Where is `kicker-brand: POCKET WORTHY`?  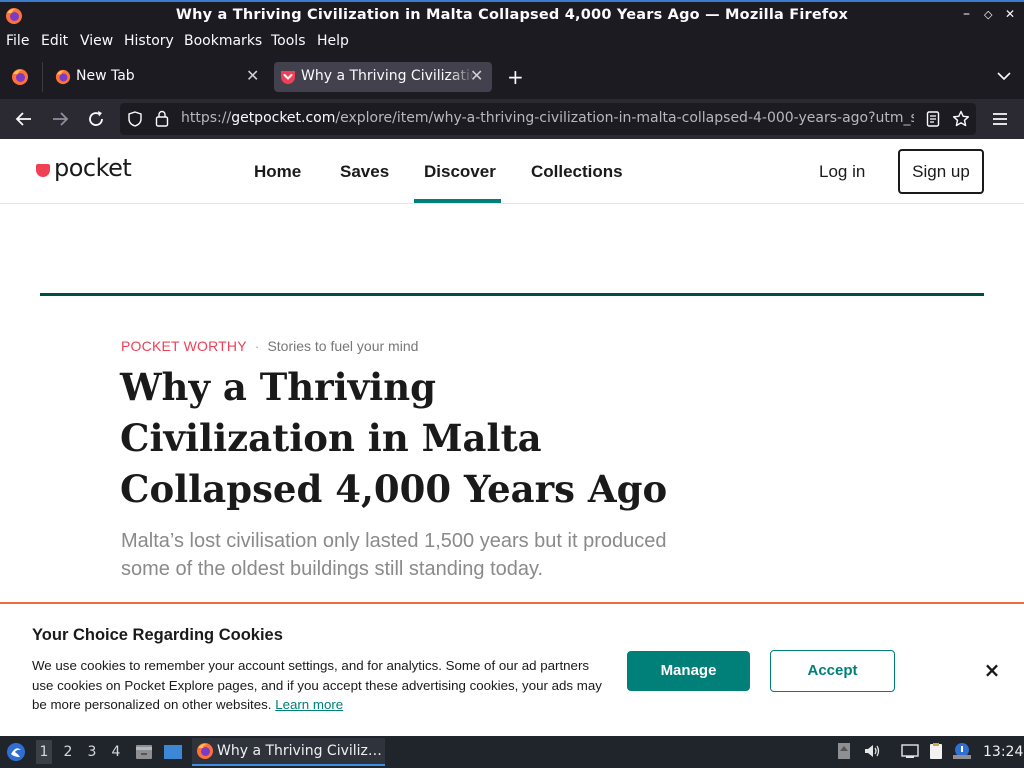
kicker-brand: POCKET WORTHY is located at coordinates (184, 346).